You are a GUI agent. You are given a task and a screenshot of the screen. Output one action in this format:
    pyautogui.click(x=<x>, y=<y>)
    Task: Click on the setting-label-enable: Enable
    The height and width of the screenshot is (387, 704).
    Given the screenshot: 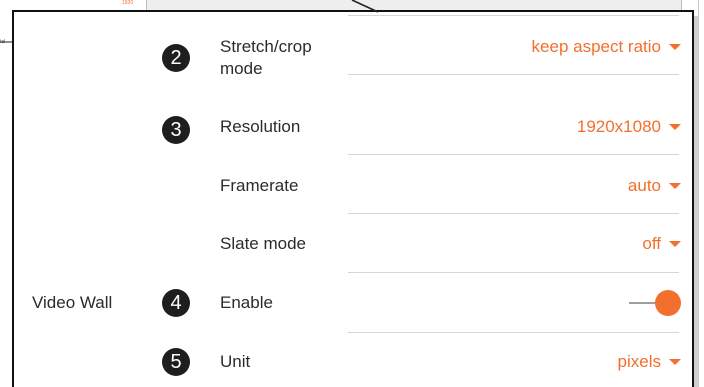 What is the action you would take?
    pyautogui.click(x=246, y=302)
    